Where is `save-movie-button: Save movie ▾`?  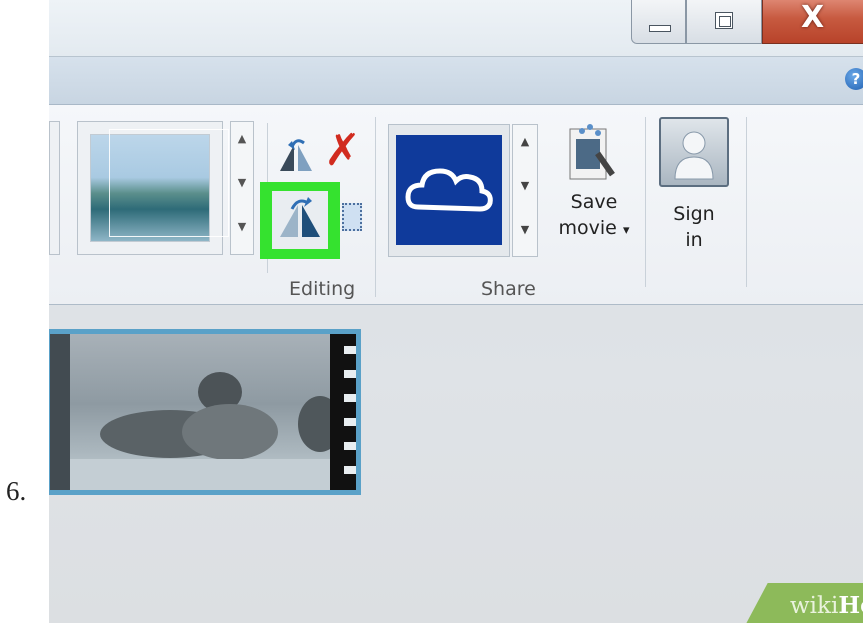 save-movie-button: Save movie ▾ is located at coordinates (594, 192).